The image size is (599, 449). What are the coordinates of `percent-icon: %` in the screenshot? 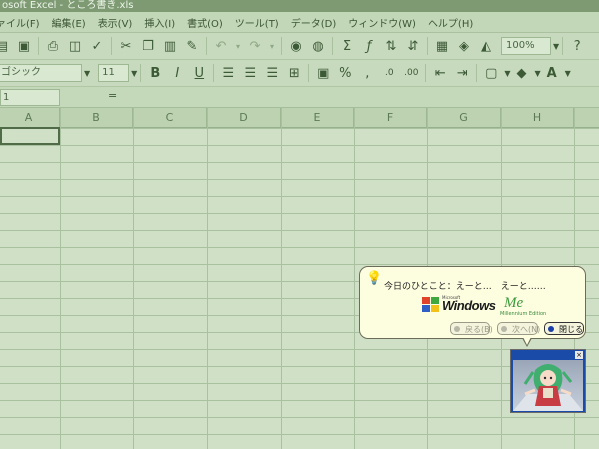 It's located at (345, 73).